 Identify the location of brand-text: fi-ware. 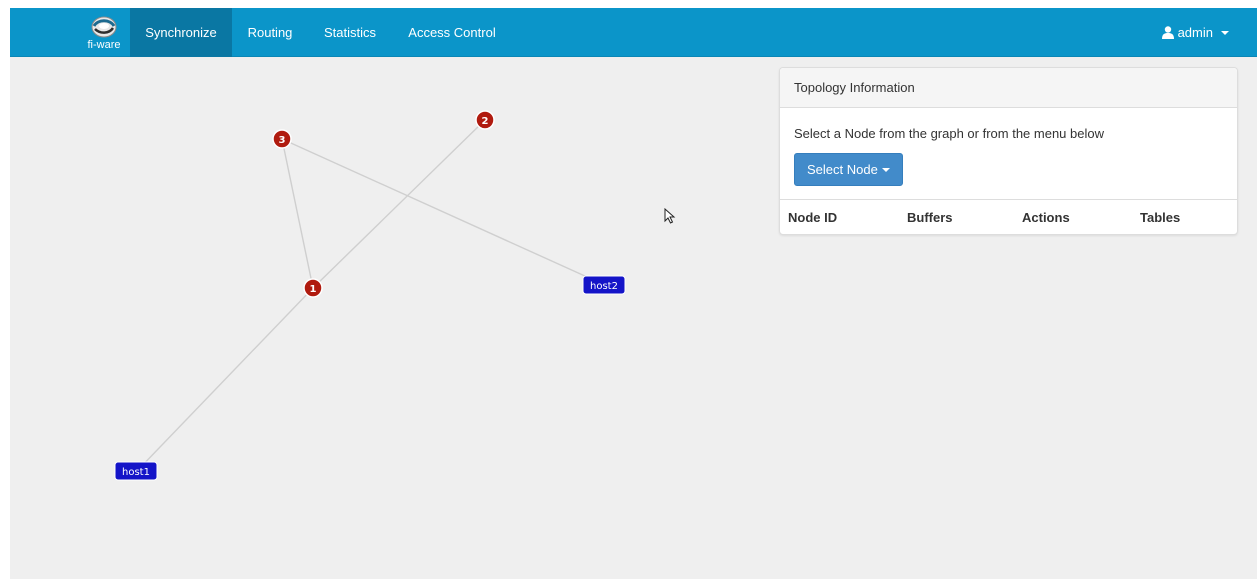
(104, 44).